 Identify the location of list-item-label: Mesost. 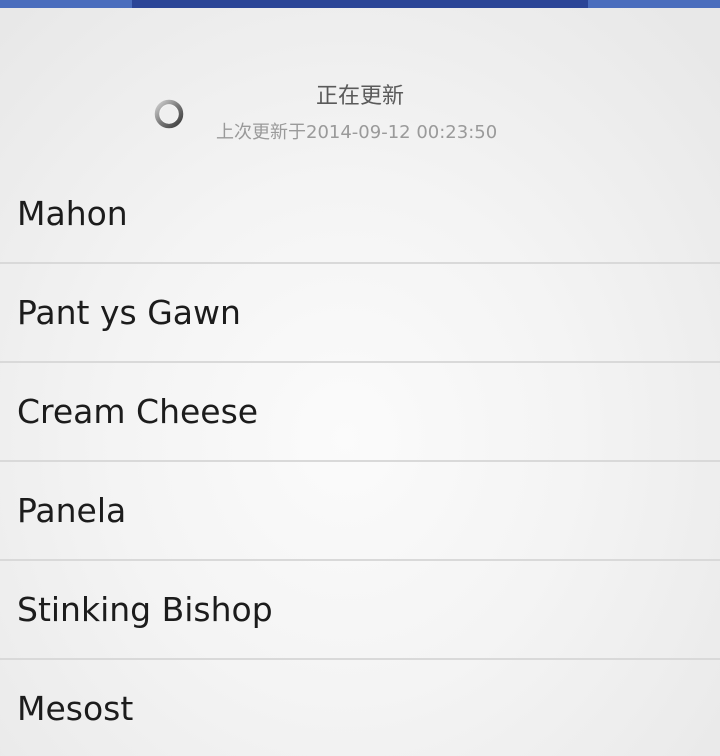
(75, 708).